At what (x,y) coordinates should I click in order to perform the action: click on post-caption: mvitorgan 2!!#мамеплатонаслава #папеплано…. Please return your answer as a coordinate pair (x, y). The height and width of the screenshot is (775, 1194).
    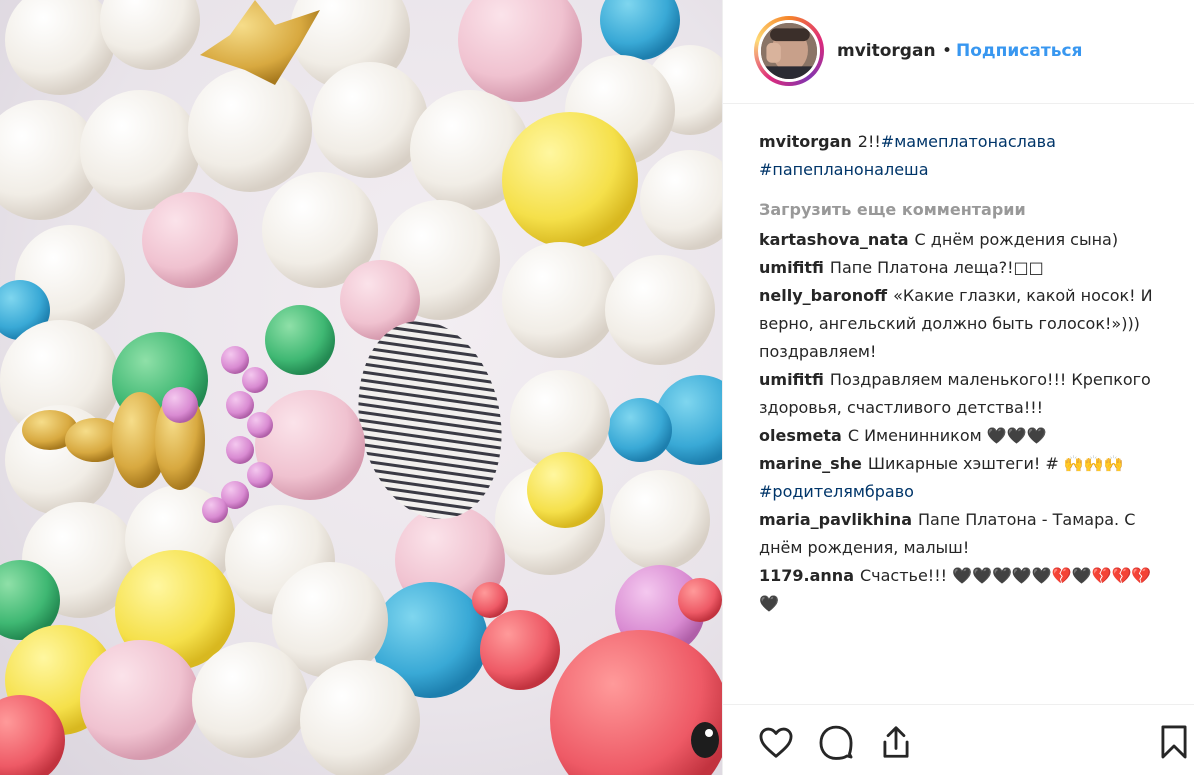
    Looking at the image, I should click on (964, 156).